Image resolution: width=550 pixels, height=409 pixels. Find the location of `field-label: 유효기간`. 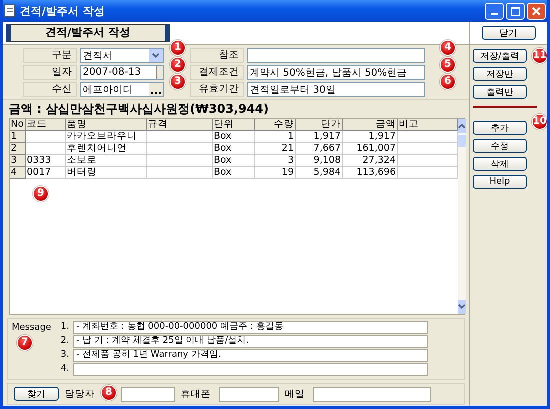

field-label: 유효기간 is located at coordinates (217, 89).